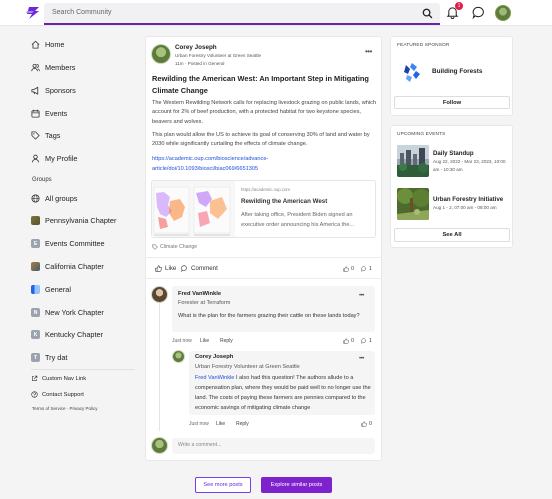  Describe the element at coordinates (296, 485) in the screenshot. I see `explore-similar-posts-button: Explore similar posts` at that location.